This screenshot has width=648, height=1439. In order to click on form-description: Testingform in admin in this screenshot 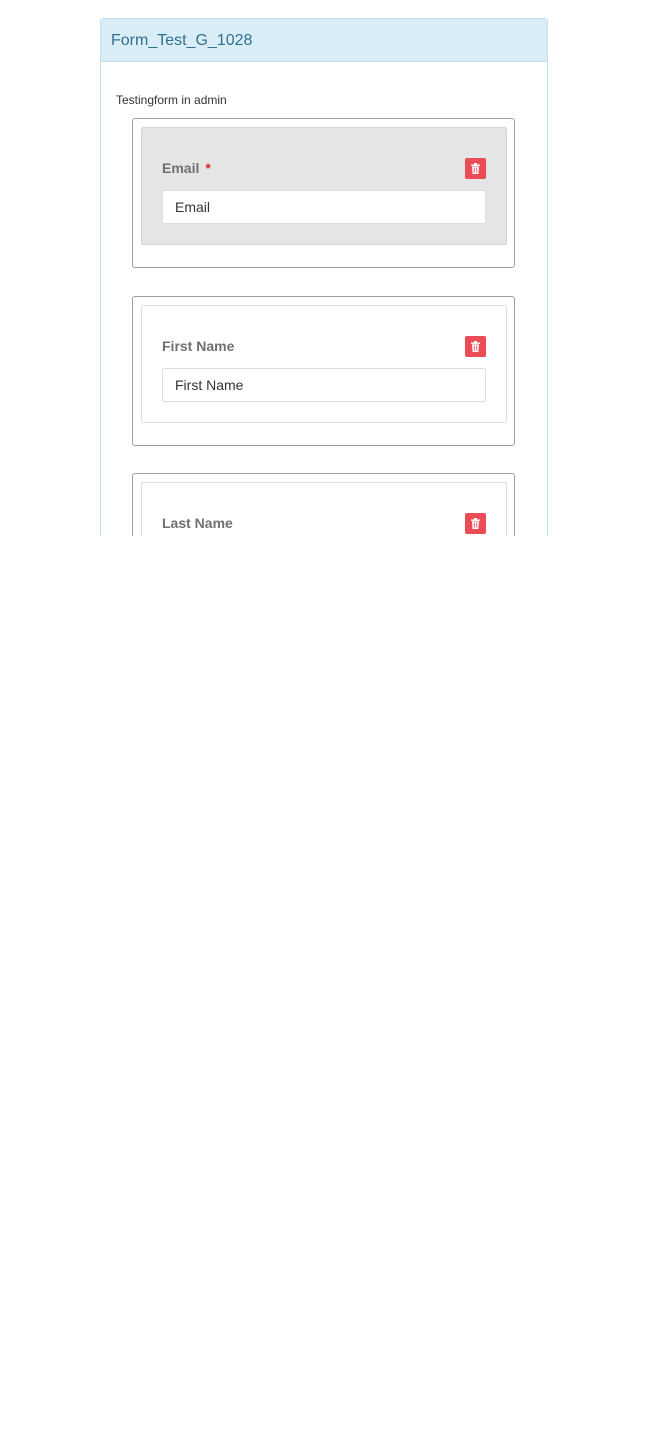, I will do `click(171, 100)`.